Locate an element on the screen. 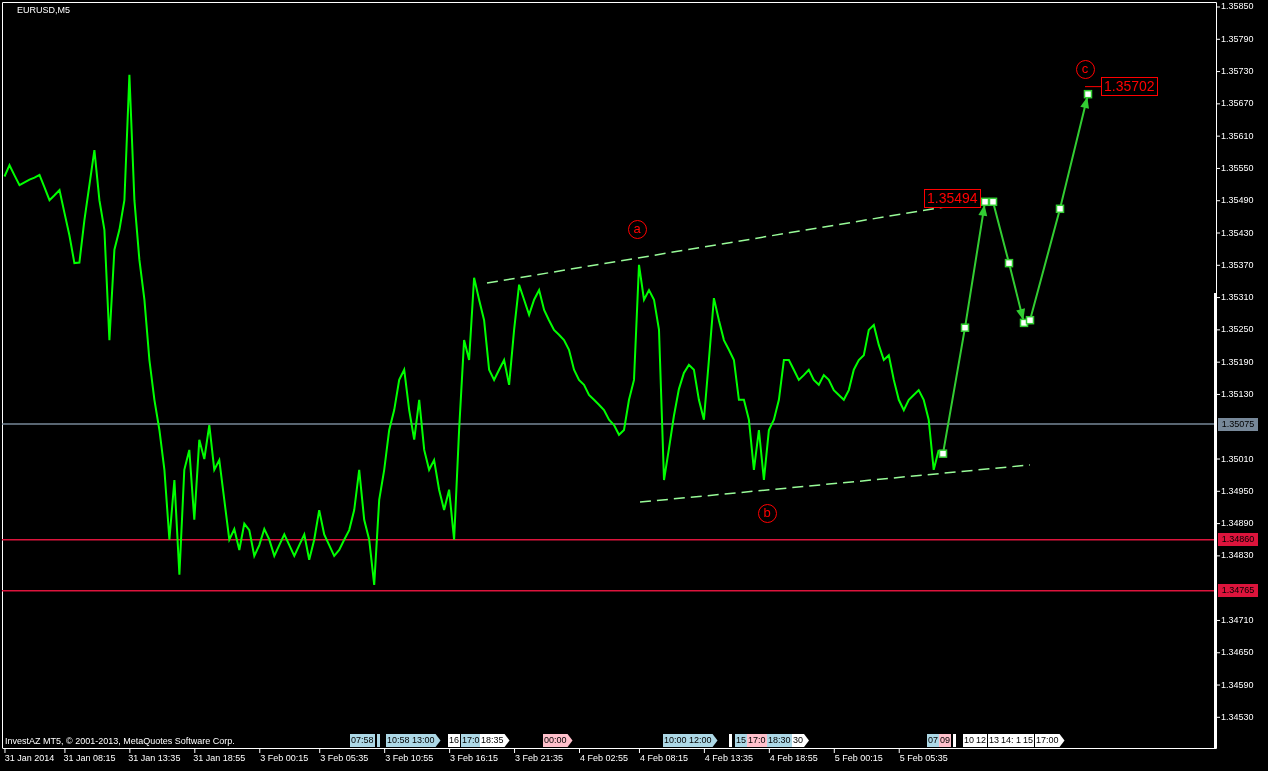 The width and height of the screenshot is (1268, 771). chart-title: EURUSD,M5 is located at coordinates (43, 10).